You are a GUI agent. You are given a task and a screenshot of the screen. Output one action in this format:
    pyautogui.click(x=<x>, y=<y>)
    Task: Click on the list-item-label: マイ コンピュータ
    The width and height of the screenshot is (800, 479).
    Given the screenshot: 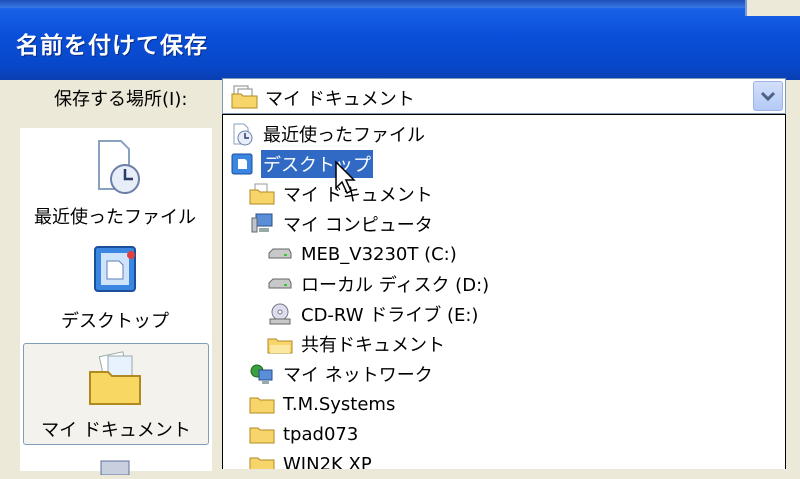 What is the action you would take?
    pyautogui.click(x=358, y=225)
    